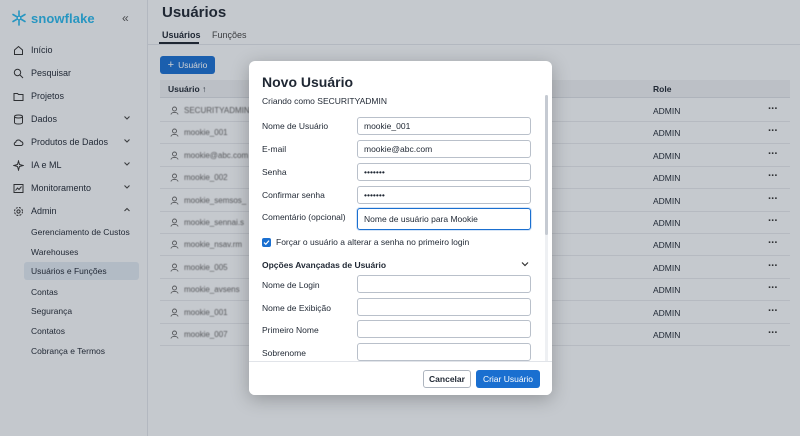 This screenshot has height=436, width=800. Describe the element at coordinates (400, 378) in the screenshot. I see `dialog-footer: Cancelar Criar Usuário` at that location.